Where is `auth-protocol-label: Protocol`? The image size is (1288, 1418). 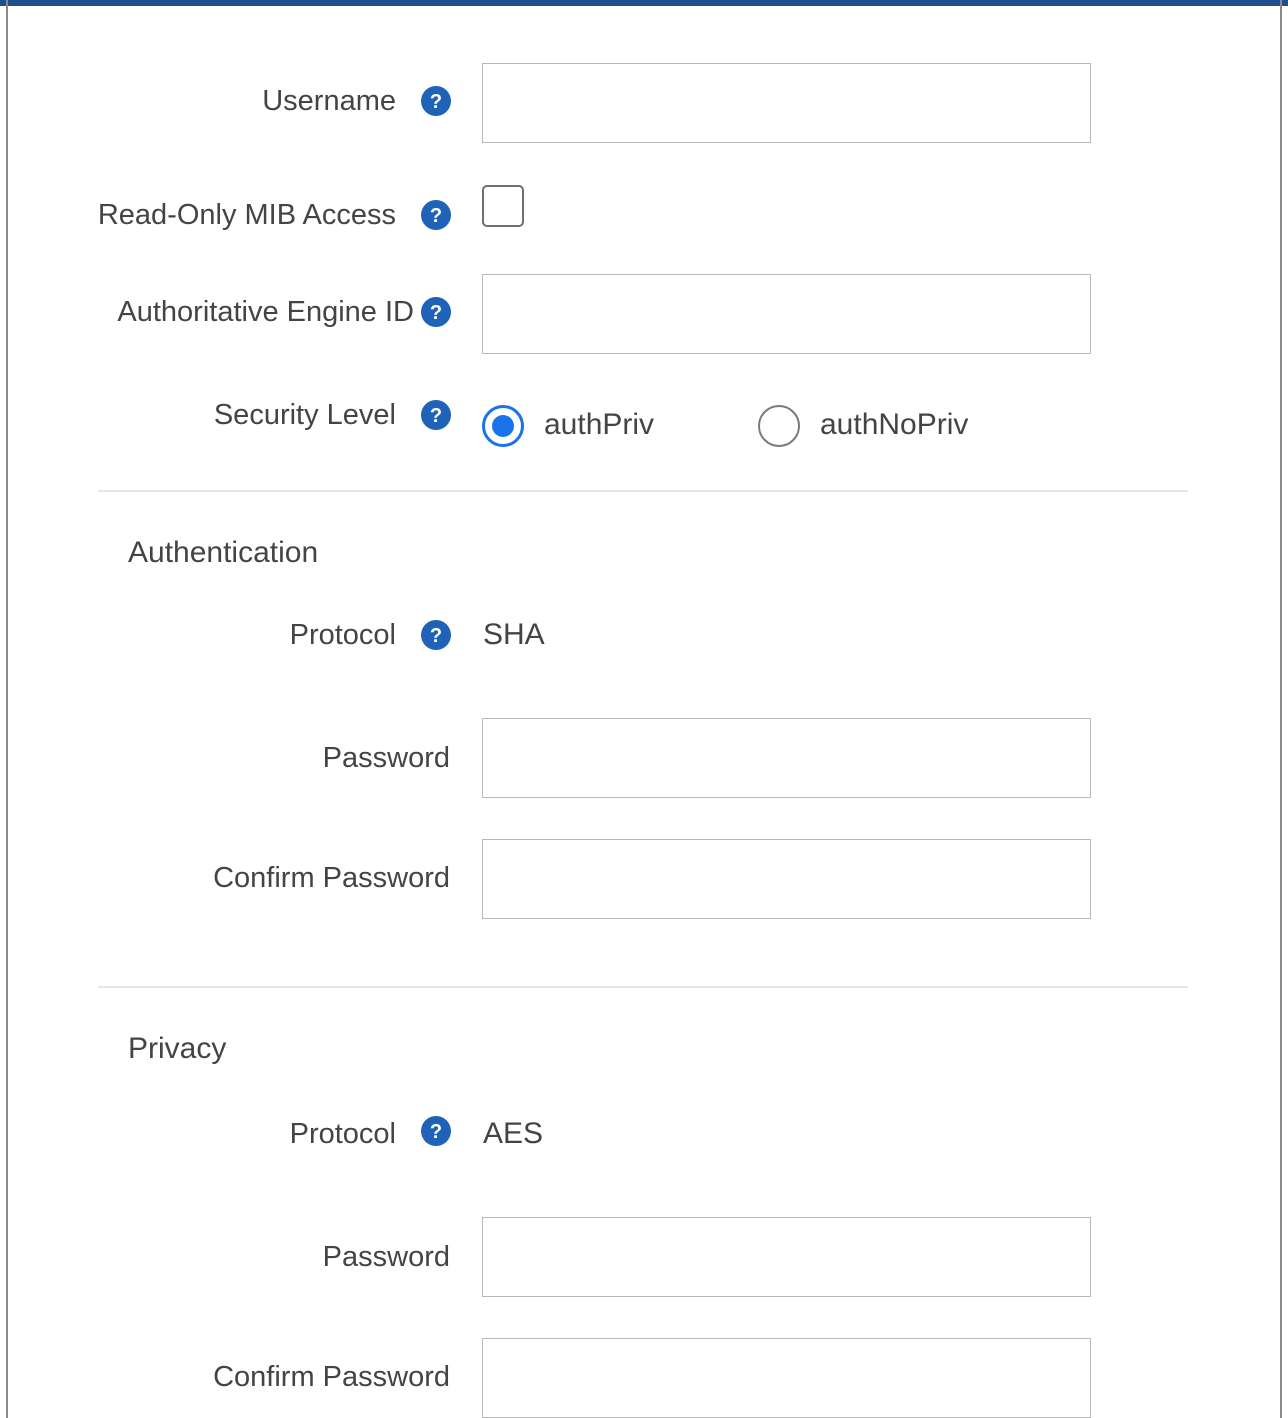
auth-protocol-label: Protocol is located at coordinates (342, 635).